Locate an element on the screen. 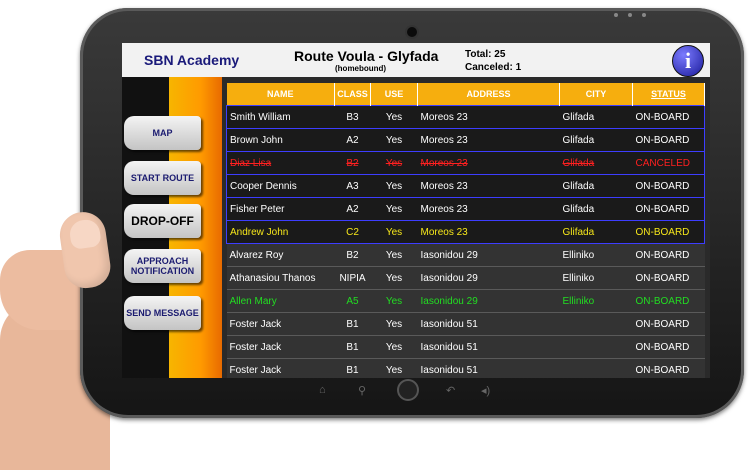 This screenshot has height=470, width=750. column-header-name: NAME is located at coordinates (280, 94).